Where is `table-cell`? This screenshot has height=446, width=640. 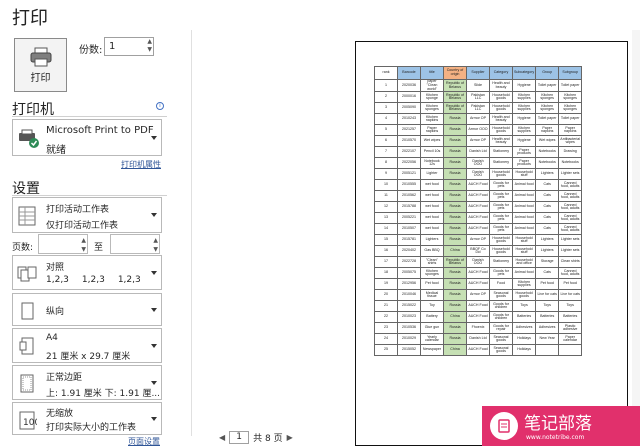 table-cell is located at coordinates (570, 350).